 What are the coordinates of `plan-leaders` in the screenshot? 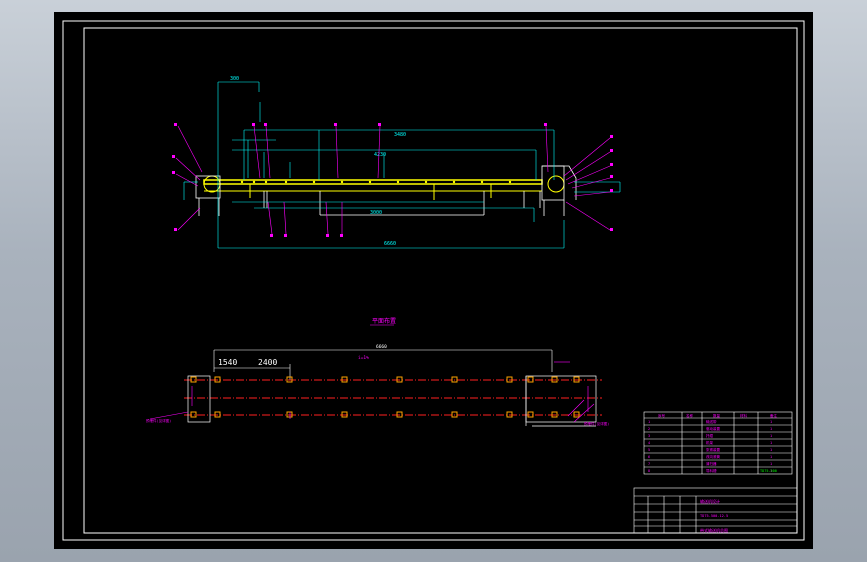 It's located at (372, 392).